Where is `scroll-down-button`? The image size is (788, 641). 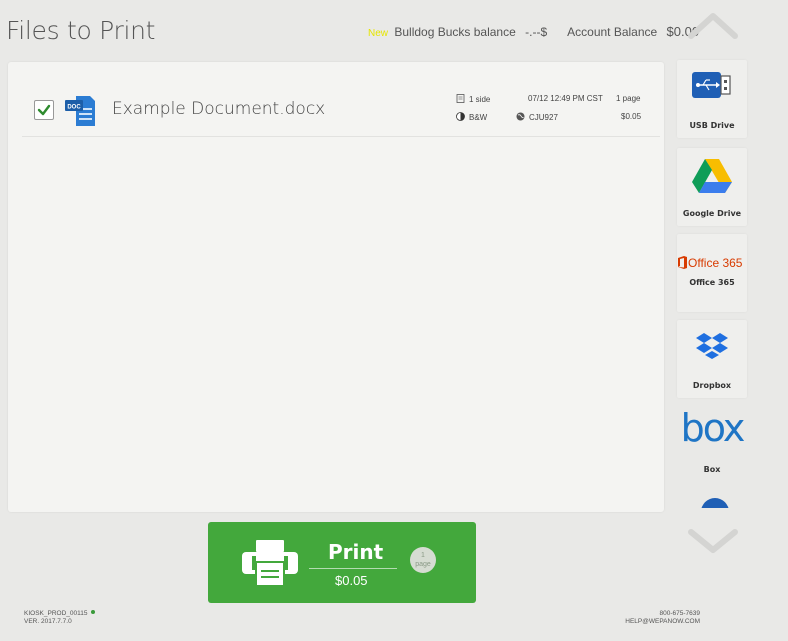
scroll-down-button is located at coordinates (713, 541).